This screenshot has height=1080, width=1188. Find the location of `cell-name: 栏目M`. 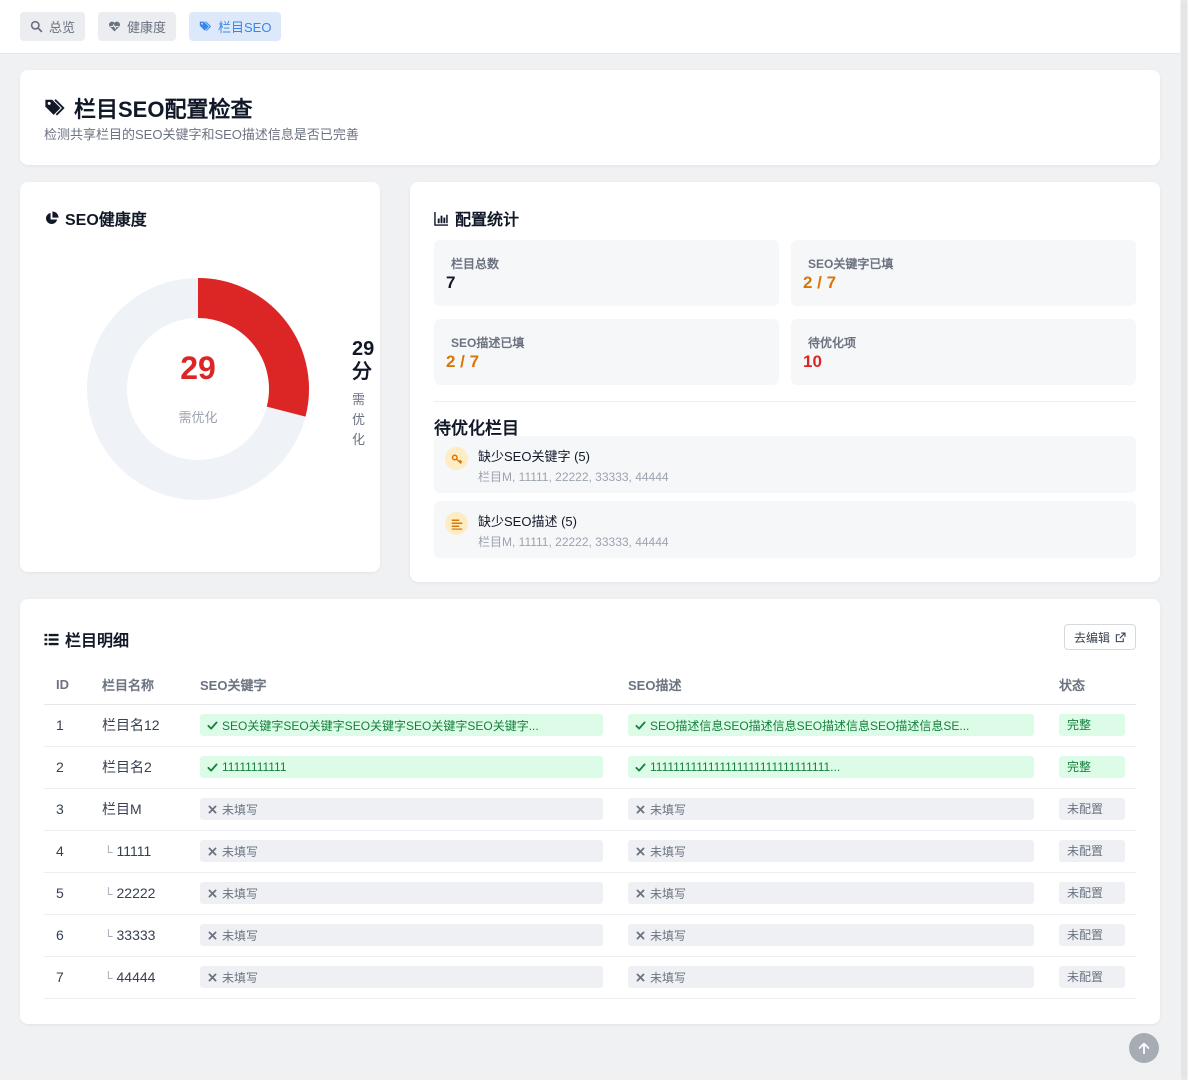

cell-name: 栏目M is located at coordinates (139, 809).